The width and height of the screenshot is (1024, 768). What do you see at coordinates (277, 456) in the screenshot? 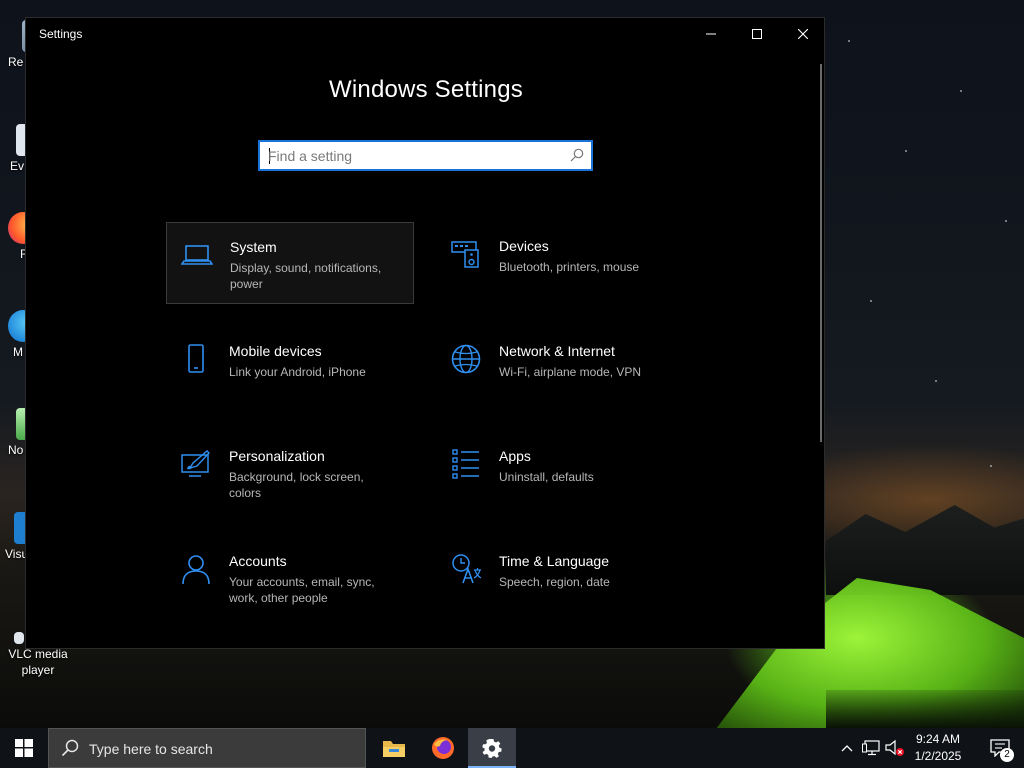
I see `tile-title: Personalization` at bounding box center [277, 456].